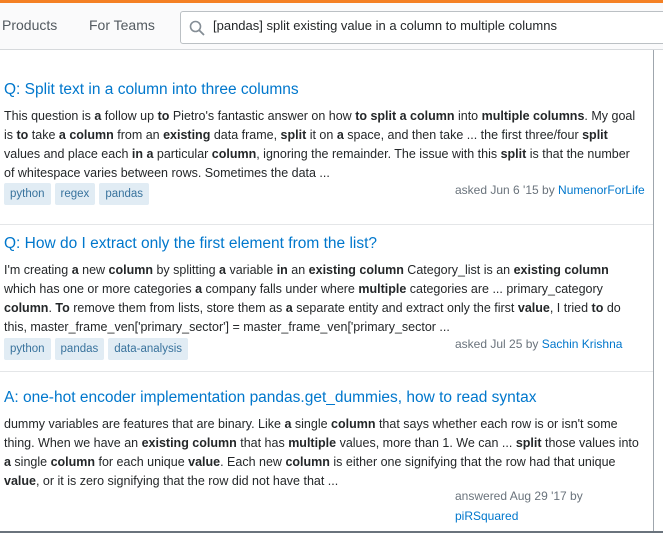 The width and height of the screenshot is (663, 533). What do you see at coordinates (138, 135) in the screenshot?
I see `excerpt-text: from an` at bounding box center [138, 135].